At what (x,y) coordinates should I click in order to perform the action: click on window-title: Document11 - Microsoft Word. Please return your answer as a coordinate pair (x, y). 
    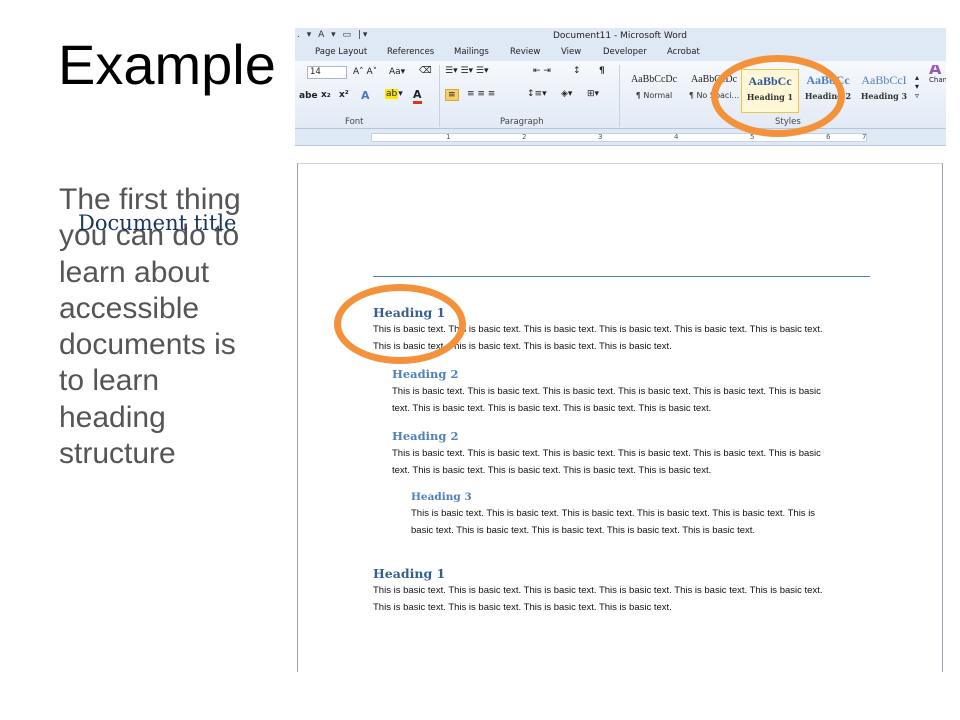
    Looking at the image, I should click on (620, 36).